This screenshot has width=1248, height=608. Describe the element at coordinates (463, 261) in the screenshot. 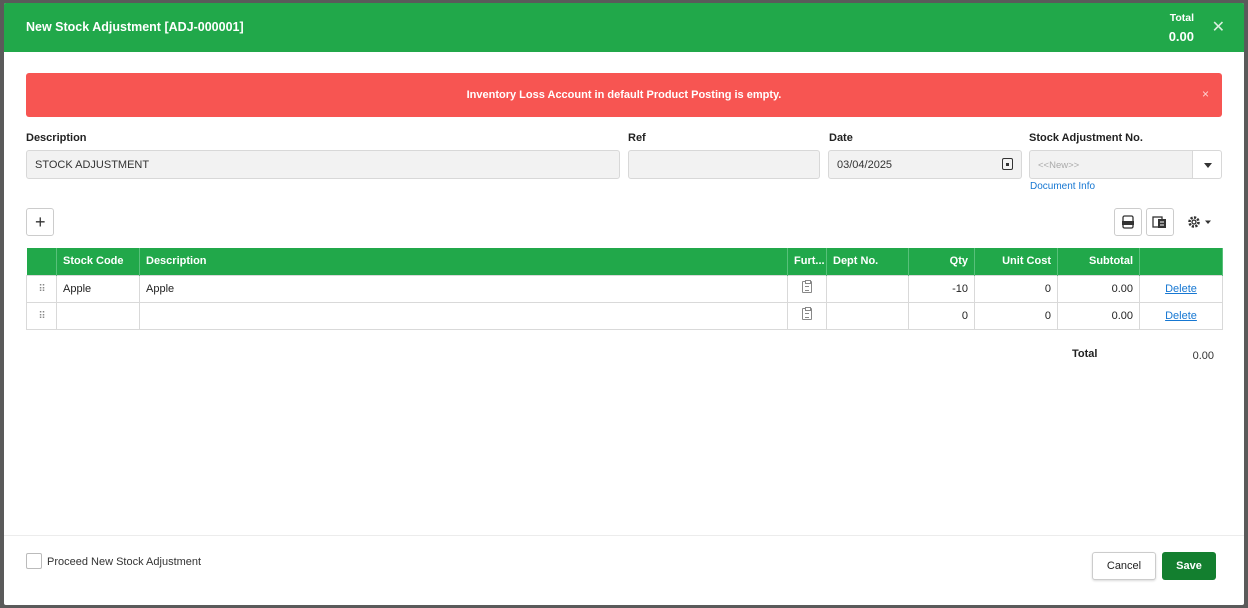

I see `col-header-description: Description` at that location.